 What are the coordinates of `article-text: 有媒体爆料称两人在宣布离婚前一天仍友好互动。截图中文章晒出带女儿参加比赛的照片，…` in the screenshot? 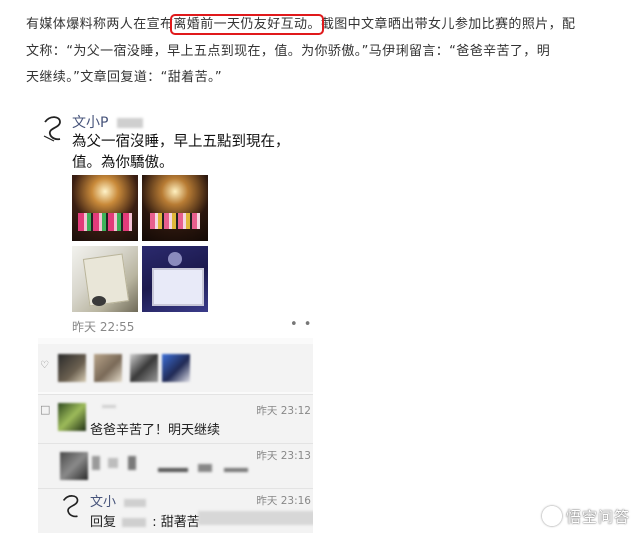 It's located at (326, 52).